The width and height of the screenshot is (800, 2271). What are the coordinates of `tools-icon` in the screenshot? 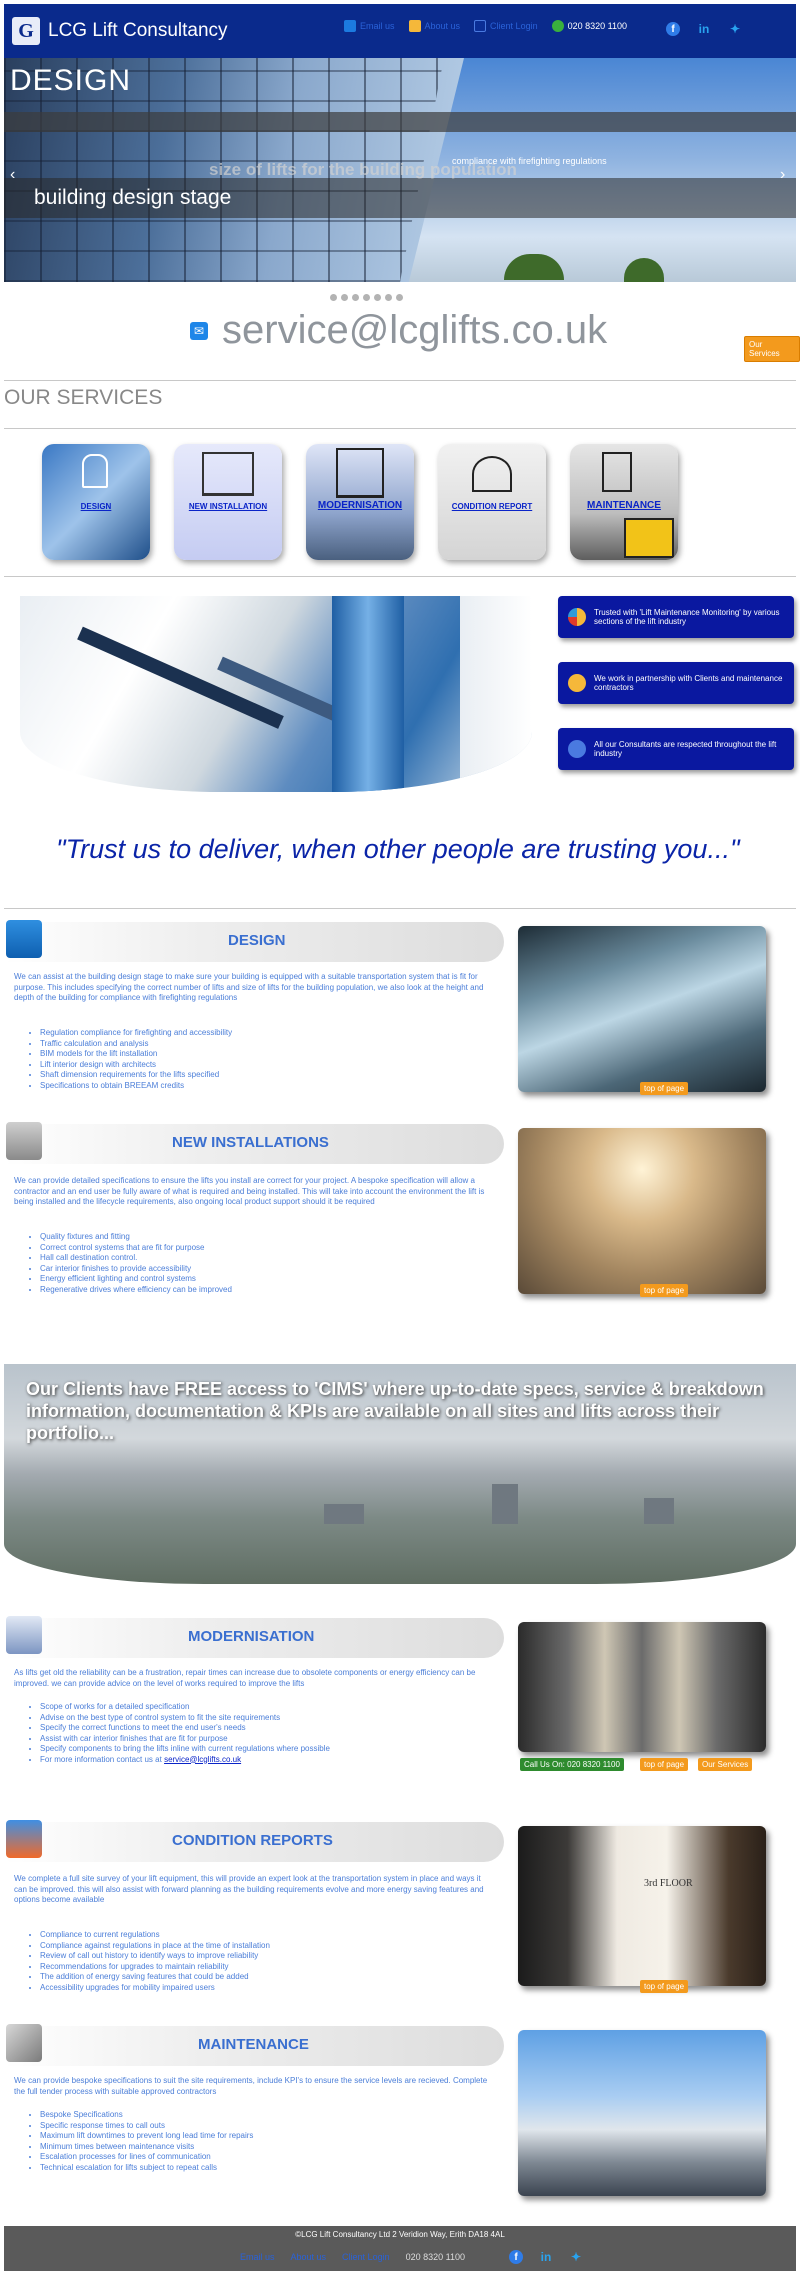 It's located at (24, 1141).